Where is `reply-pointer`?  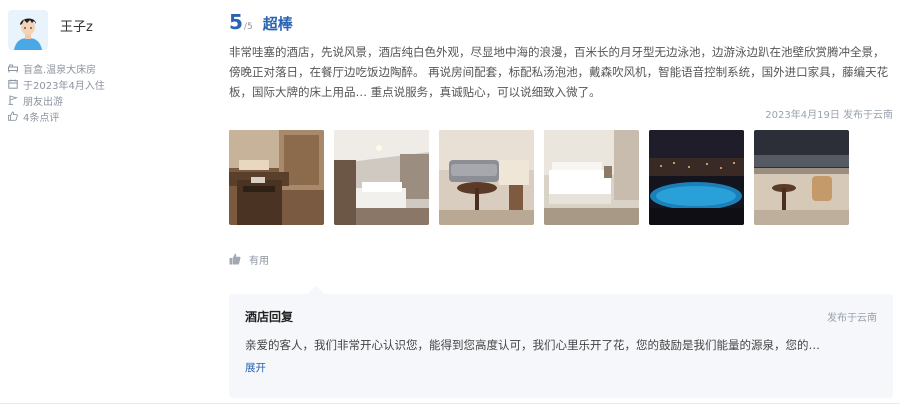
reply-pointer is located at coordinates (316, 290).